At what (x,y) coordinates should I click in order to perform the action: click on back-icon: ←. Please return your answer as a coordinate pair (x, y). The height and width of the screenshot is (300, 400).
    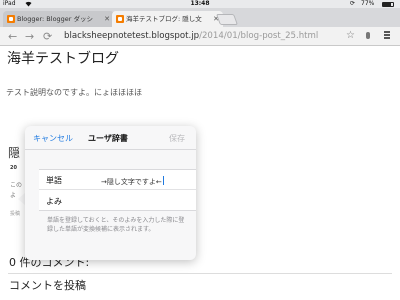
    Looking at the image, I should click on (12, 36).